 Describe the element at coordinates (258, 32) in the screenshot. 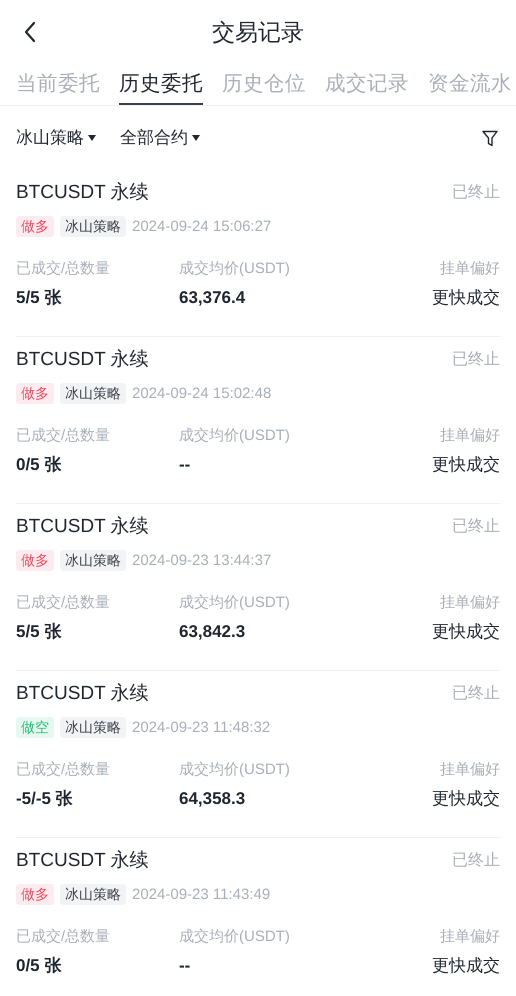

I see `page-title: 交易记录` at that location.